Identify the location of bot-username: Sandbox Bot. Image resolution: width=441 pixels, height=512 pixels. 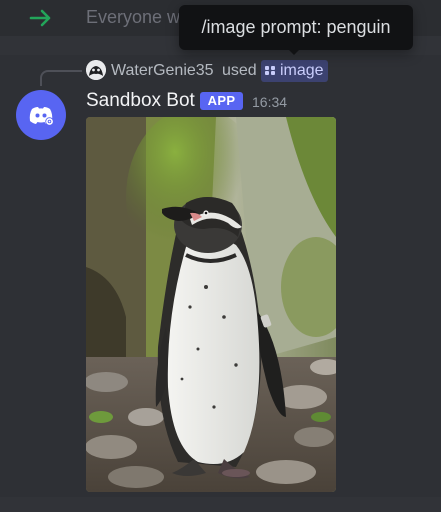
(140, 101).